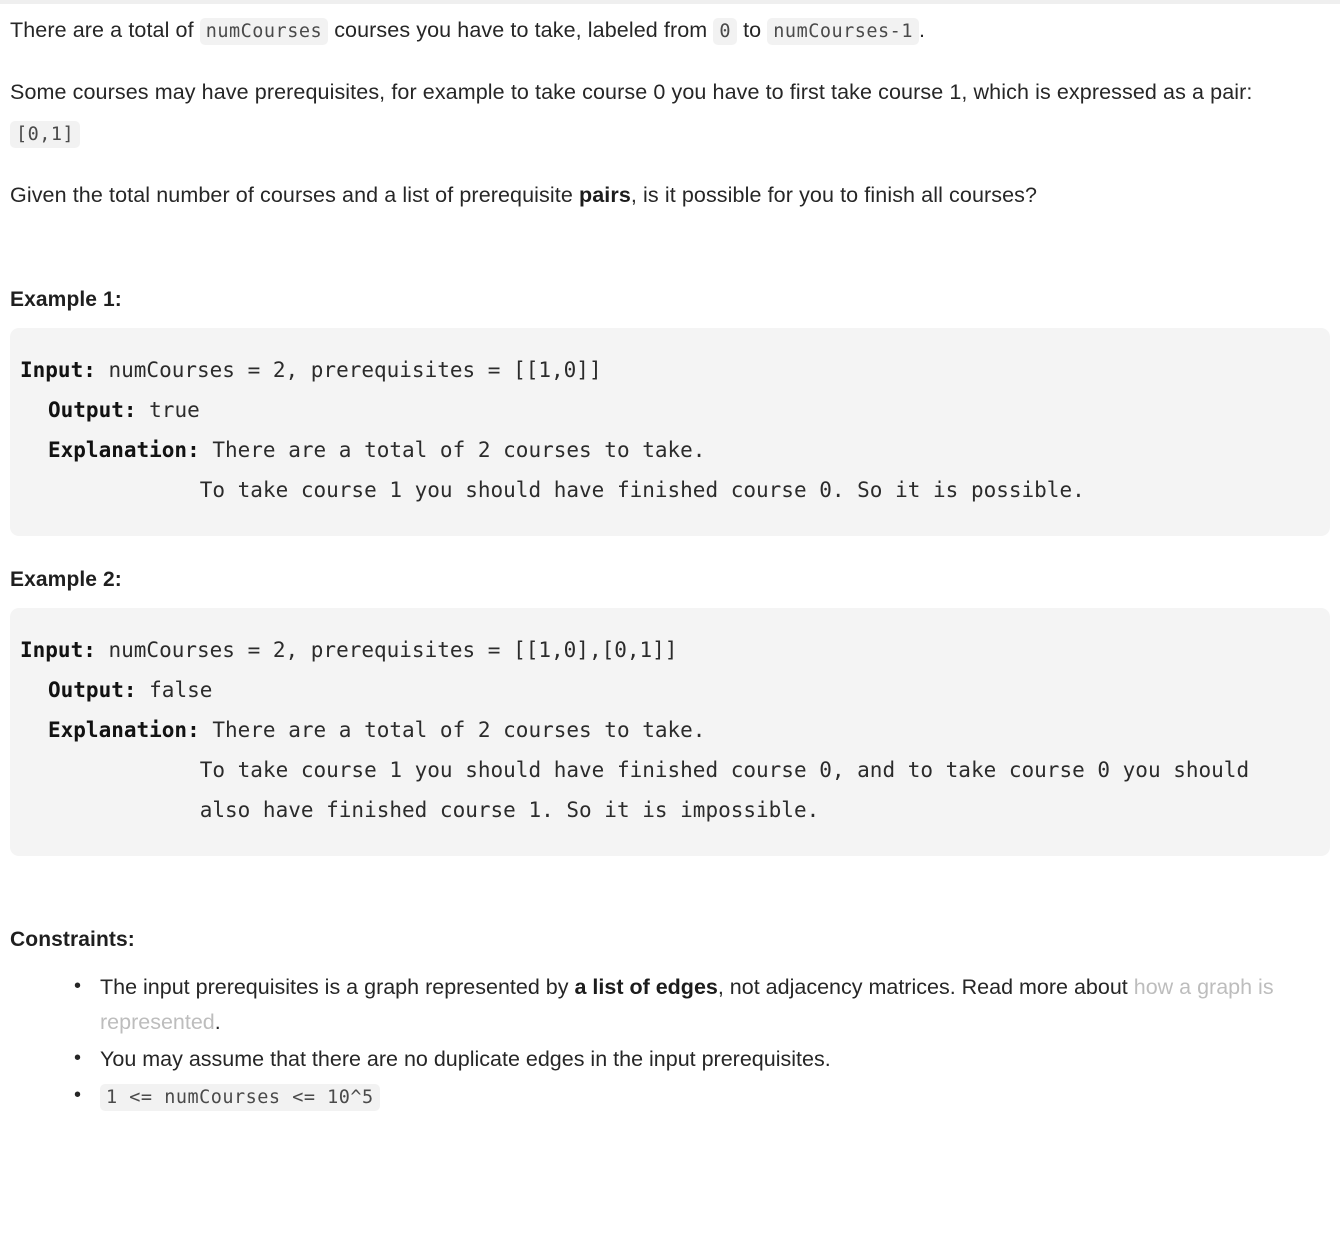 This screenshot has height=1260, width=1340. What do you see at coordinates (348, 370) in the screenshot?
I see `example-1-input-value: numCourses = 2, prerequisites = [[1,0]]` at bounding box center [348, 370].